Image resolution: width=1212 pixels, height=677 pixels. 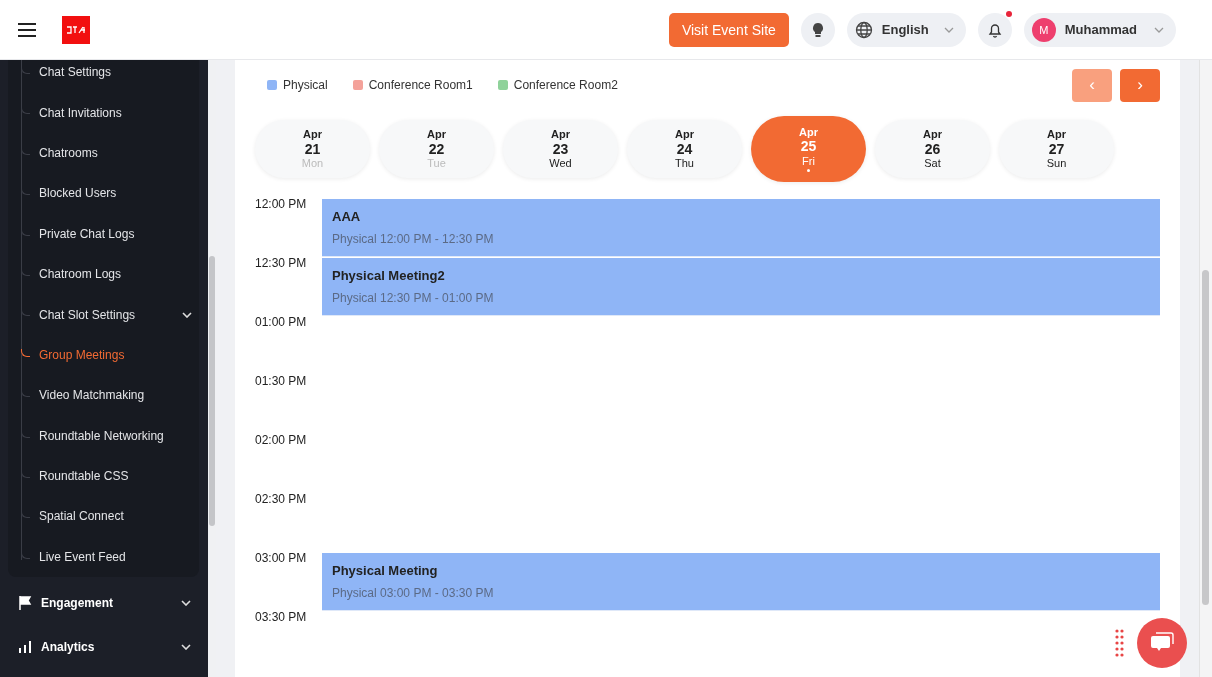 What do you see at coordinates (817, 29) in the screenshot?
I see `lightbulb-icon` at bounding box center [817, 29].